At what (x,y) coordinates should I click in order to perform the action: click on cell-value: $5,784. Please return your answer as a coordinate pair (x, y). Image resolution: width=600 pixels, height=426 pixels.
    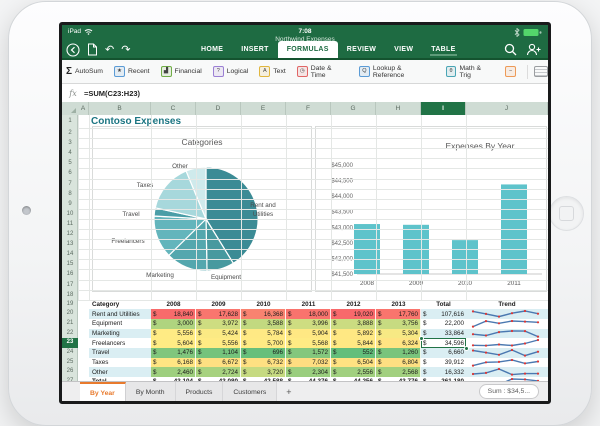
    Looking at the image, I should click on (263, 333).